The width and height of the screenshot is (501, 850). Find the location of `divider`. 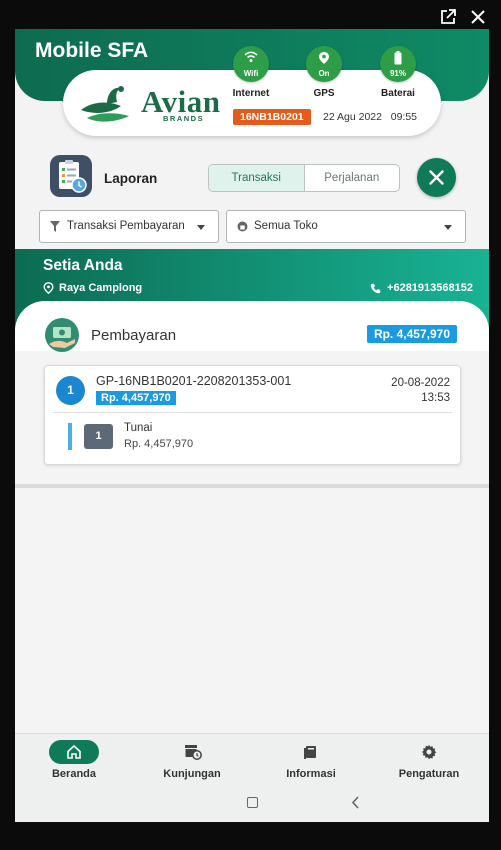

divider is located at coordinates (252, 412).